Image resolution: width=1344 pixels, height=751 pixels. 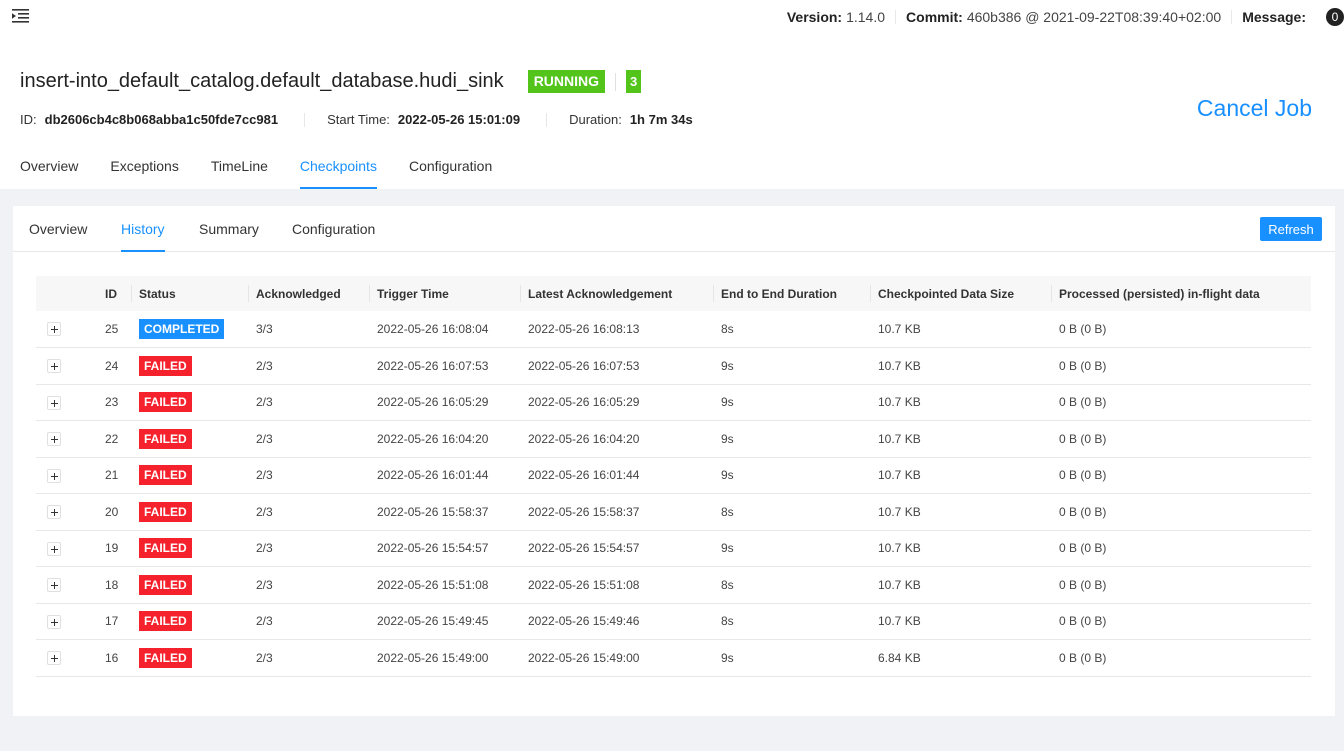 I want to click on column-header: ID, so click(x=114, y=293).